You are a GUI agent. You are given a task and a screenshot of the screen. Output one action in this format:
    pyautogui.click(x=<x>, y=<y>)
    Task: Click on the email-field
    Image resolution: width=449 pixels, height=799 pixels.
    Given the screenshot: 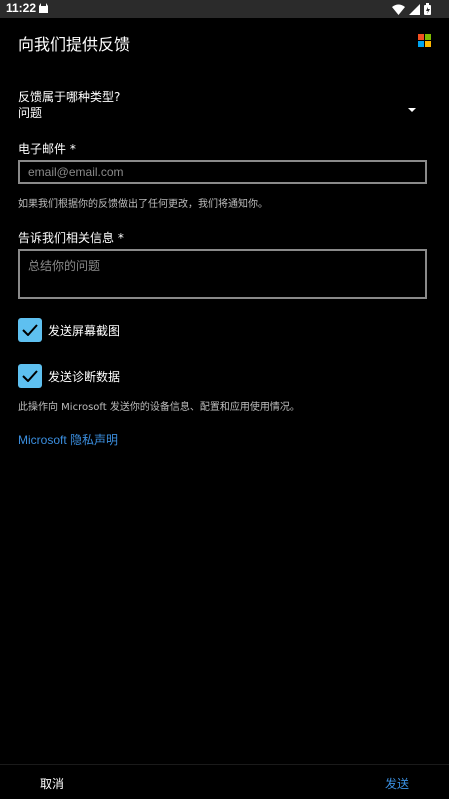 What is the action you would take?
    pyautogui.click(x=222, y=172)
    